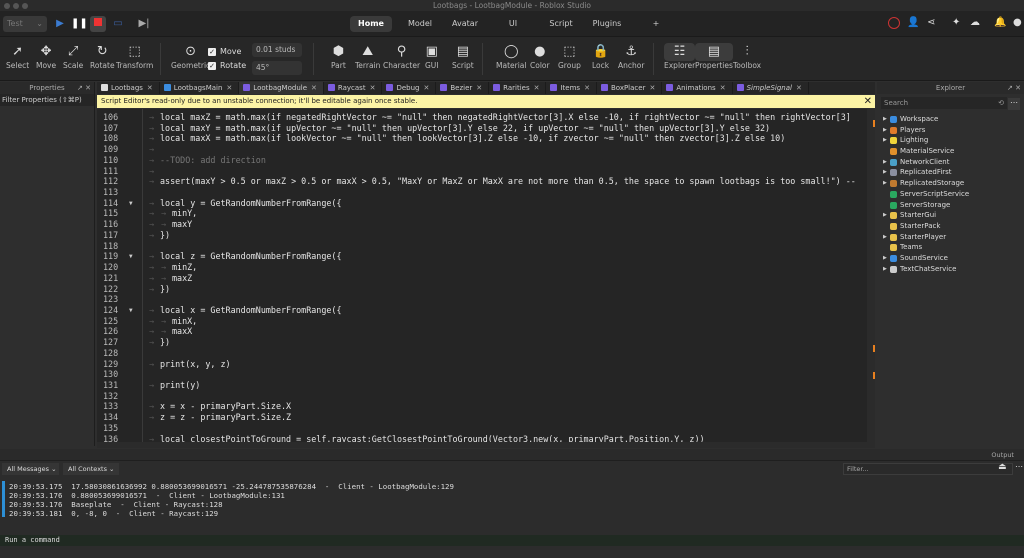 The height and width of the screenshot is (558, 1024). I want to click on share-icon: ⋖, so click(931, 22).